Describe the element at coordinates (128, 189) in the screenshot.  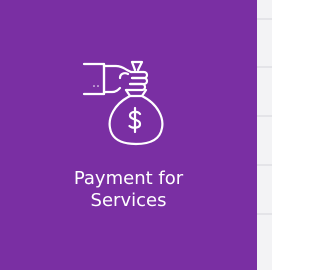
I see `tile-label: Payment for Services` at that location.